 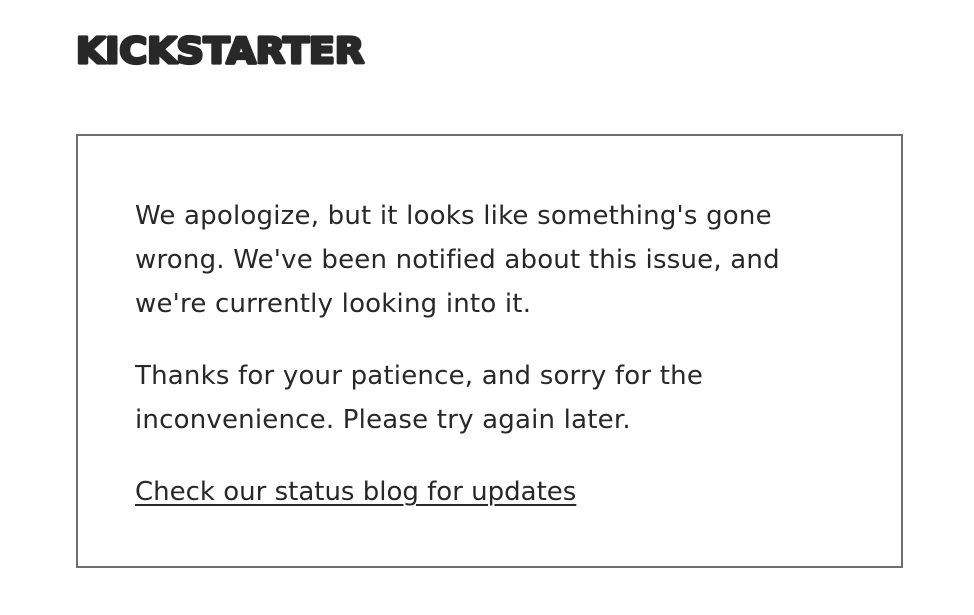 What do you see at coordinates (355, 492) in the screenshot?
I see `status-blog-link: Check our status blog for updates` at bounding box center [355, 492].